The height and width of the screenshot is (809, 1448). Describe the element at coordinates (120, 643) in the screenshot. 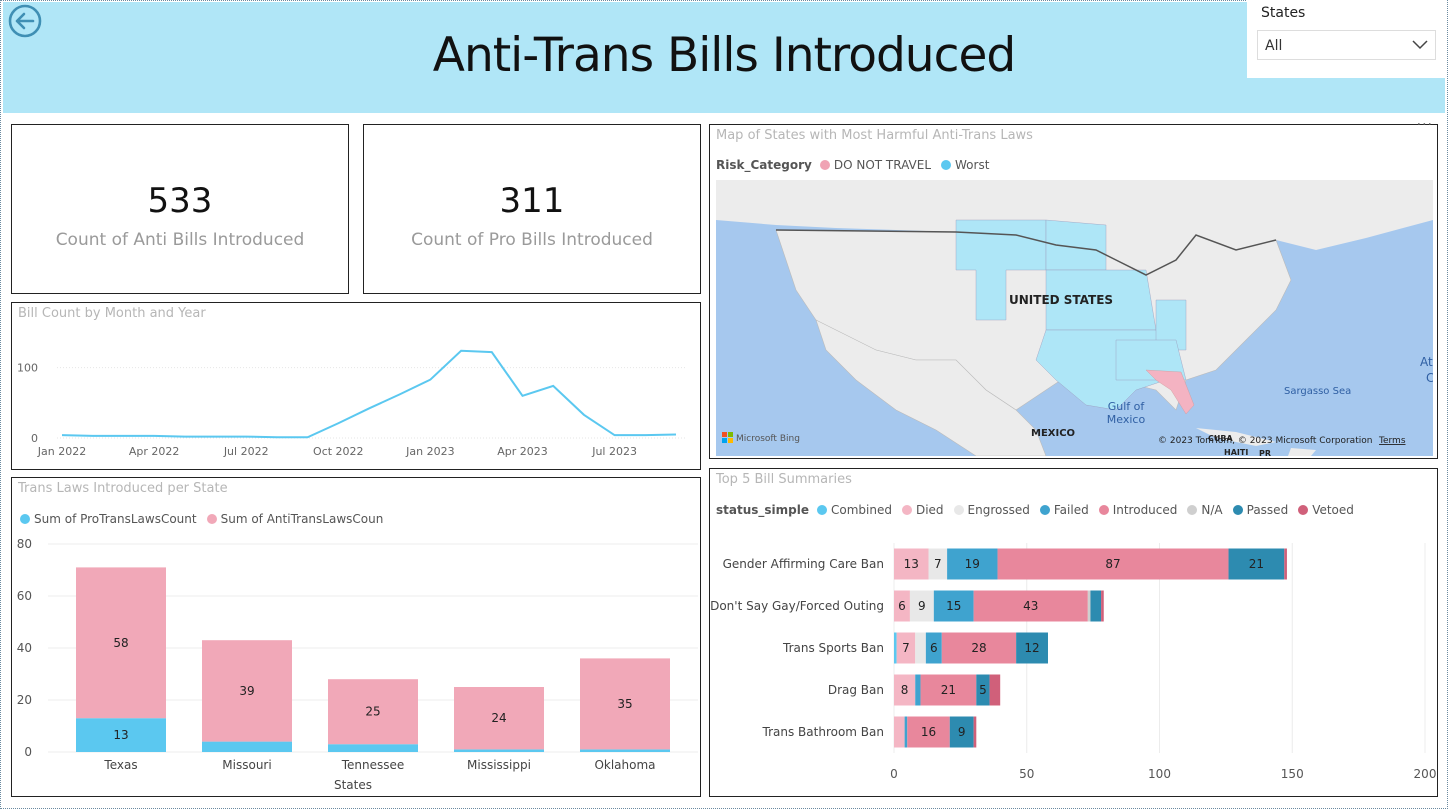

I see `bar-data-label: 58` at that location.